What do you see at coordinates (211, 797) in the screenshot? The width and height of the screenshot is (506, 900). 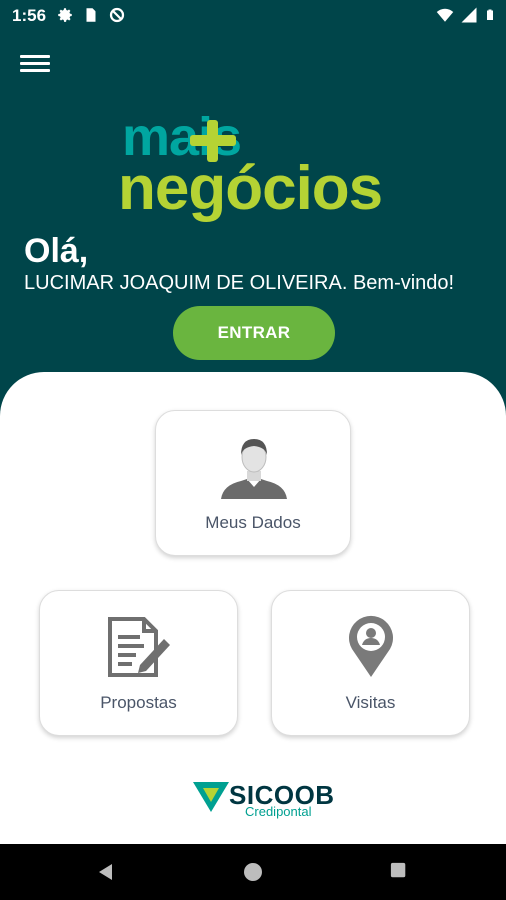 I see `sicoob-logo-mark` at bounding box center [211, 797].